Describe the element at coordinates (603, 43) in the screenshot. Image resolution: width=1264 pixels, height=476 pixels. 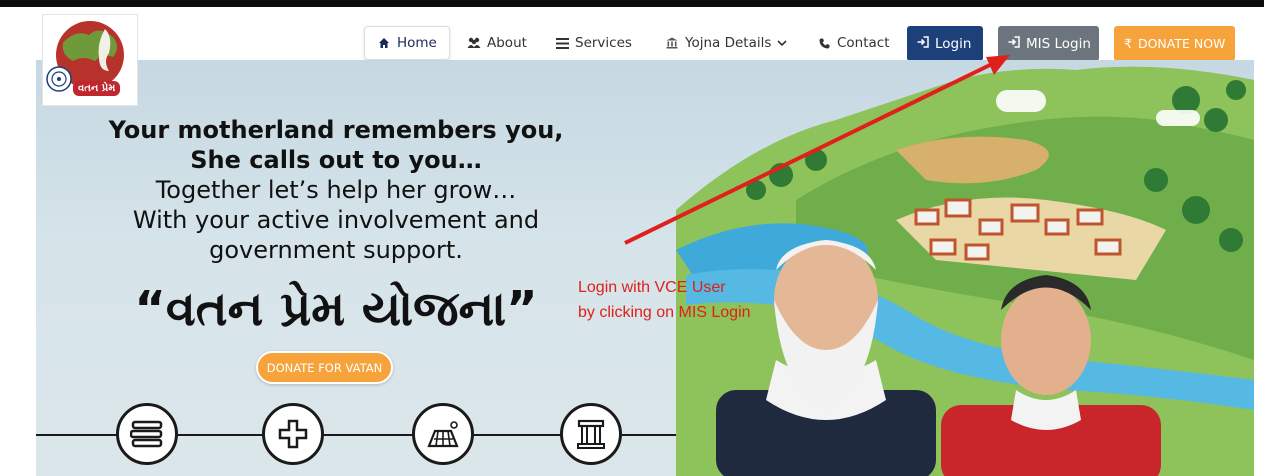
I see `nav-services-label: Services` at that location.